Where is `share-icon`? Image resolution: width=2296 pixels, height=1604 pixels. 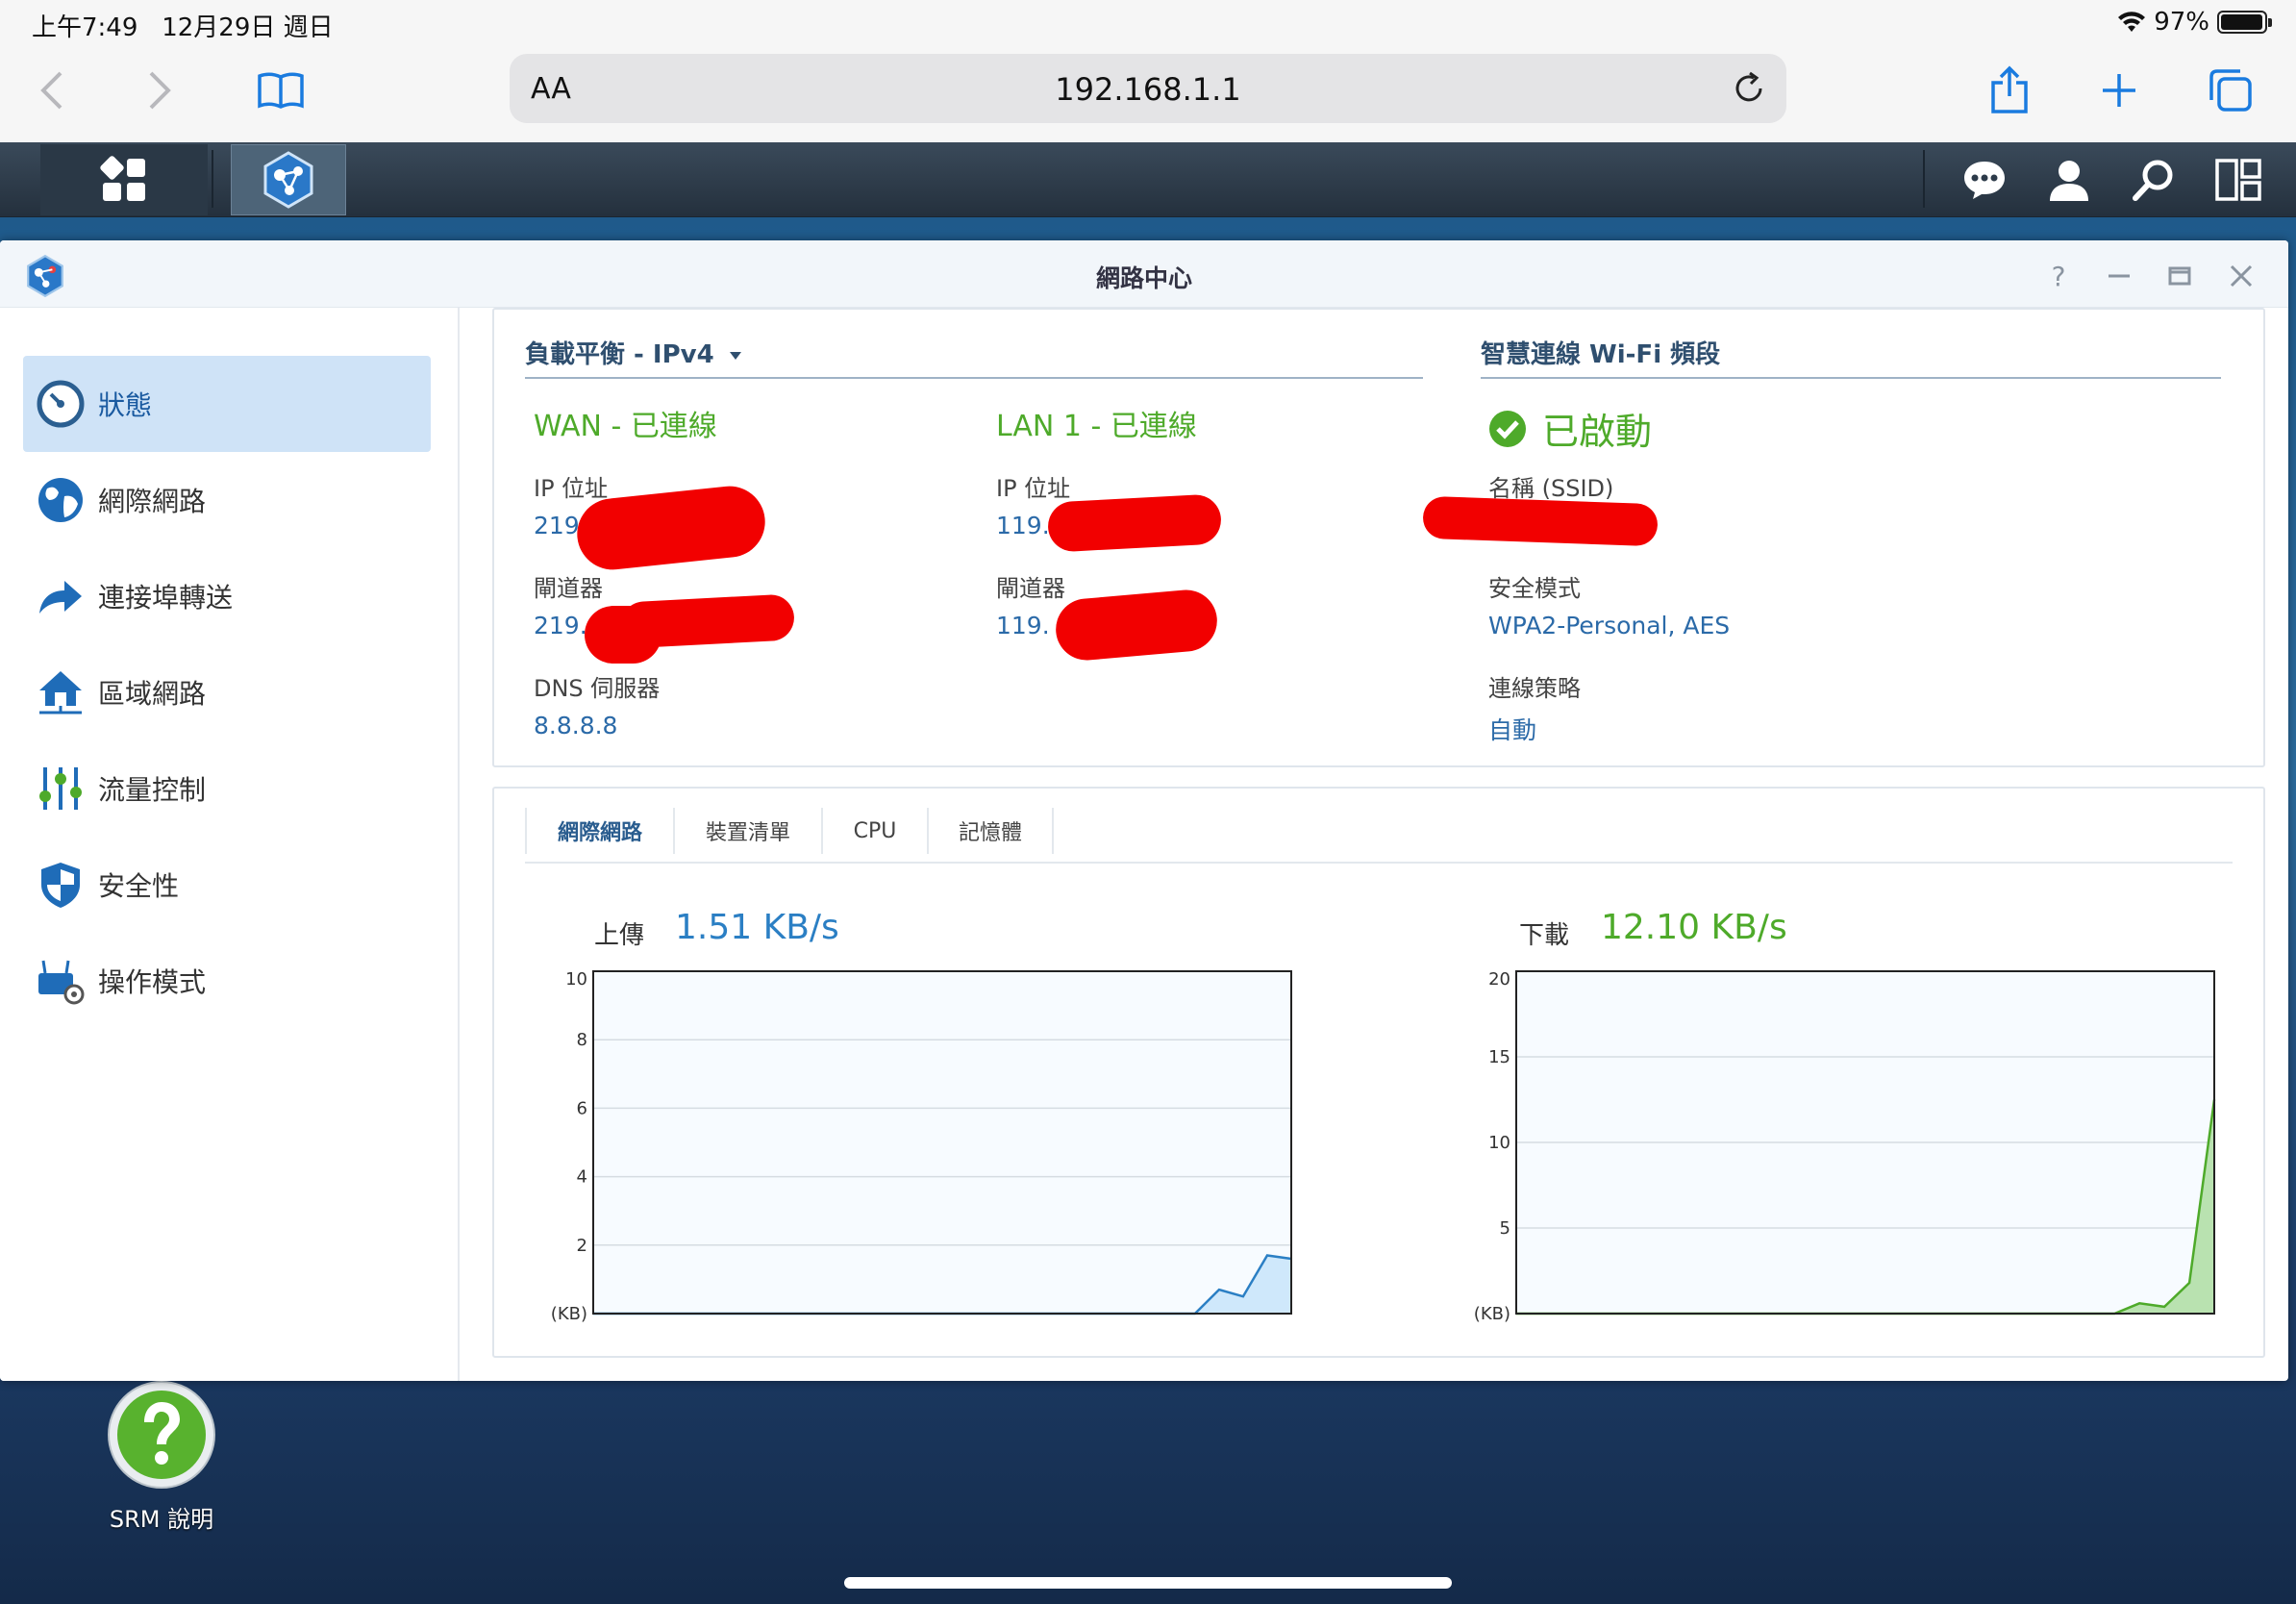
share-icon is located at coordinates (2009, 89).